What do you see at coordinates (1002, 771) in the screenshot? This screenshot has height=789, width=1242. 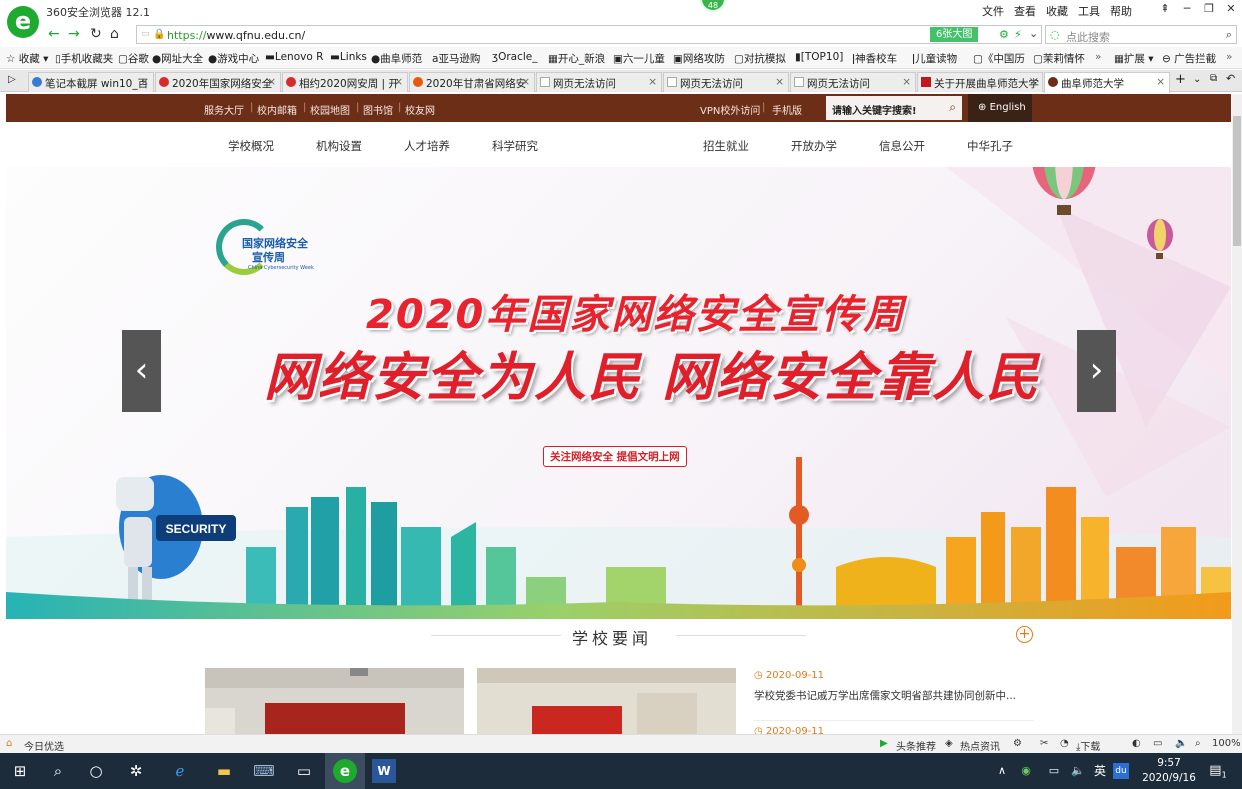 I see `tray-expand-icon: ∧` at bounding box center [1002, 771].